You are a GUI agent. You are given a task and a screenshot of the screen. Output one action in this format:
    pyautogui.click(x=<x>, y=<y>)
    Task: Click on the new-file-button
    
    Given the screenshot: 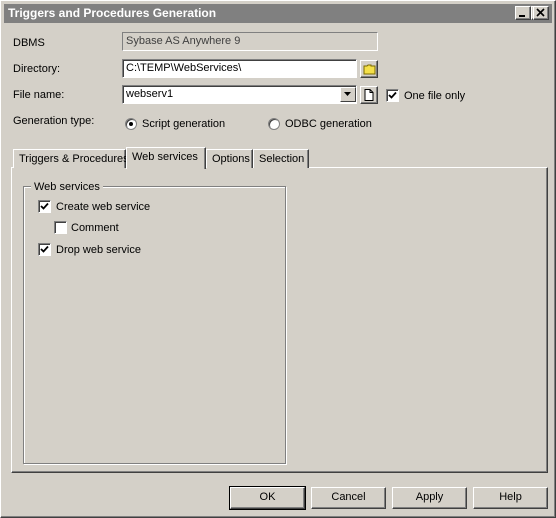 What is the action you would take?
    pyautogui.click(x=369, y=95)
    